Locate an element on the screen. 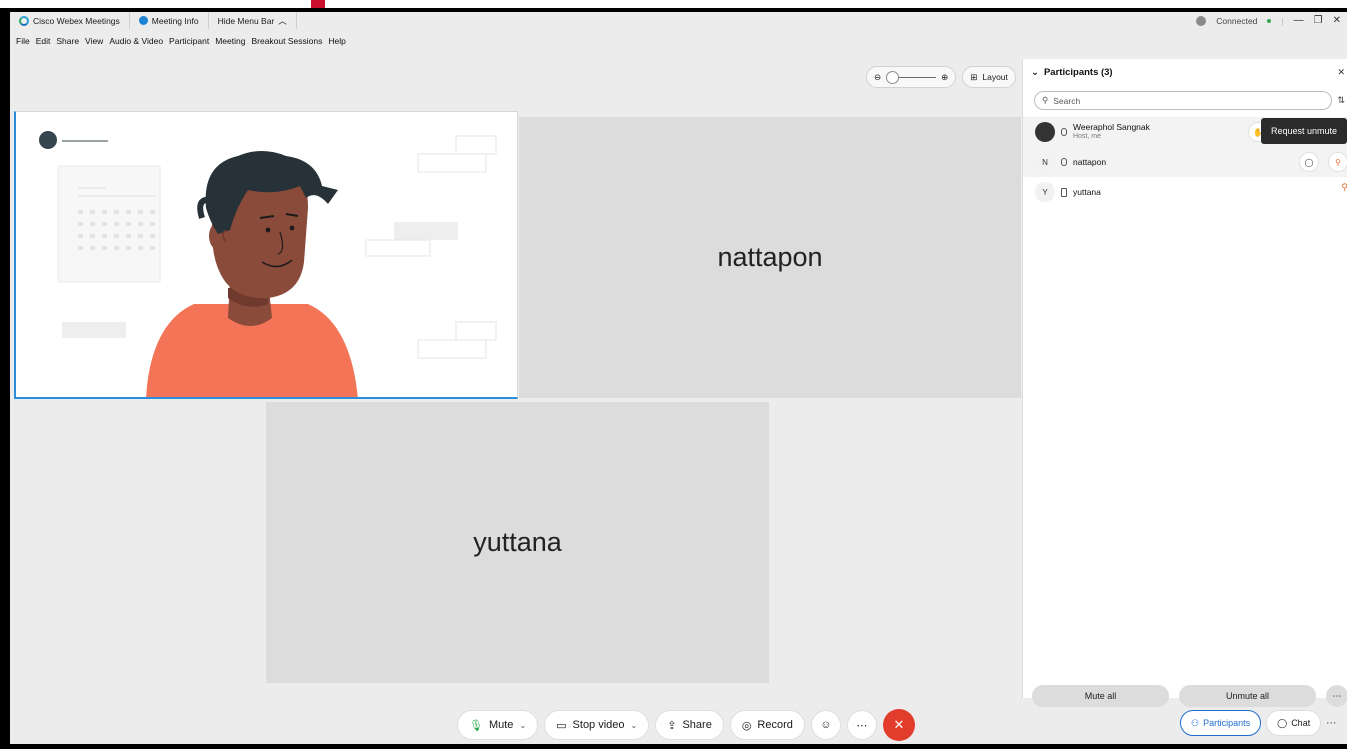  tile-name-yuttana: yuttana is located at coordinates (517, 542).